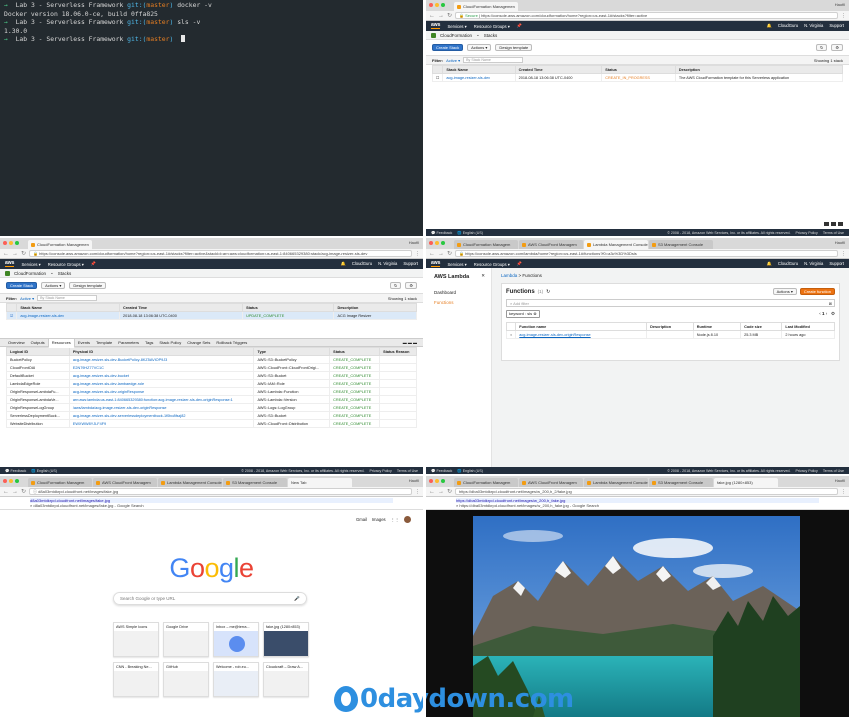 Image resolution: width=849 pixels, height=717 pixels. Describe the element at coordinates (231, 343) in the screenshot. I see `tab-rollback-triggers: Rollback Triggers` at that location.